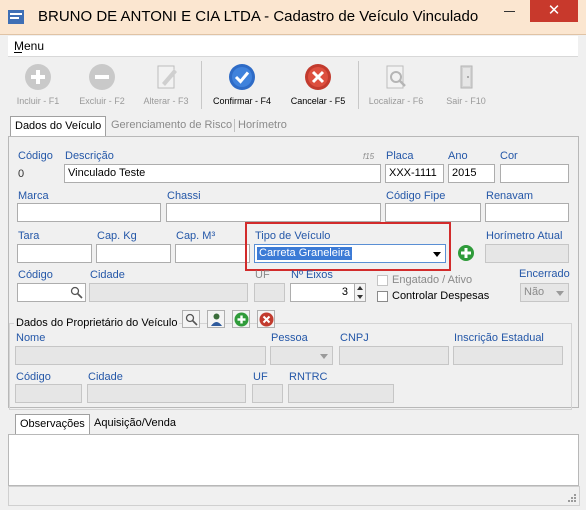 This screenshot has width=586, height=510. I want to click on codigo-fipe-input, so click(433, 212).